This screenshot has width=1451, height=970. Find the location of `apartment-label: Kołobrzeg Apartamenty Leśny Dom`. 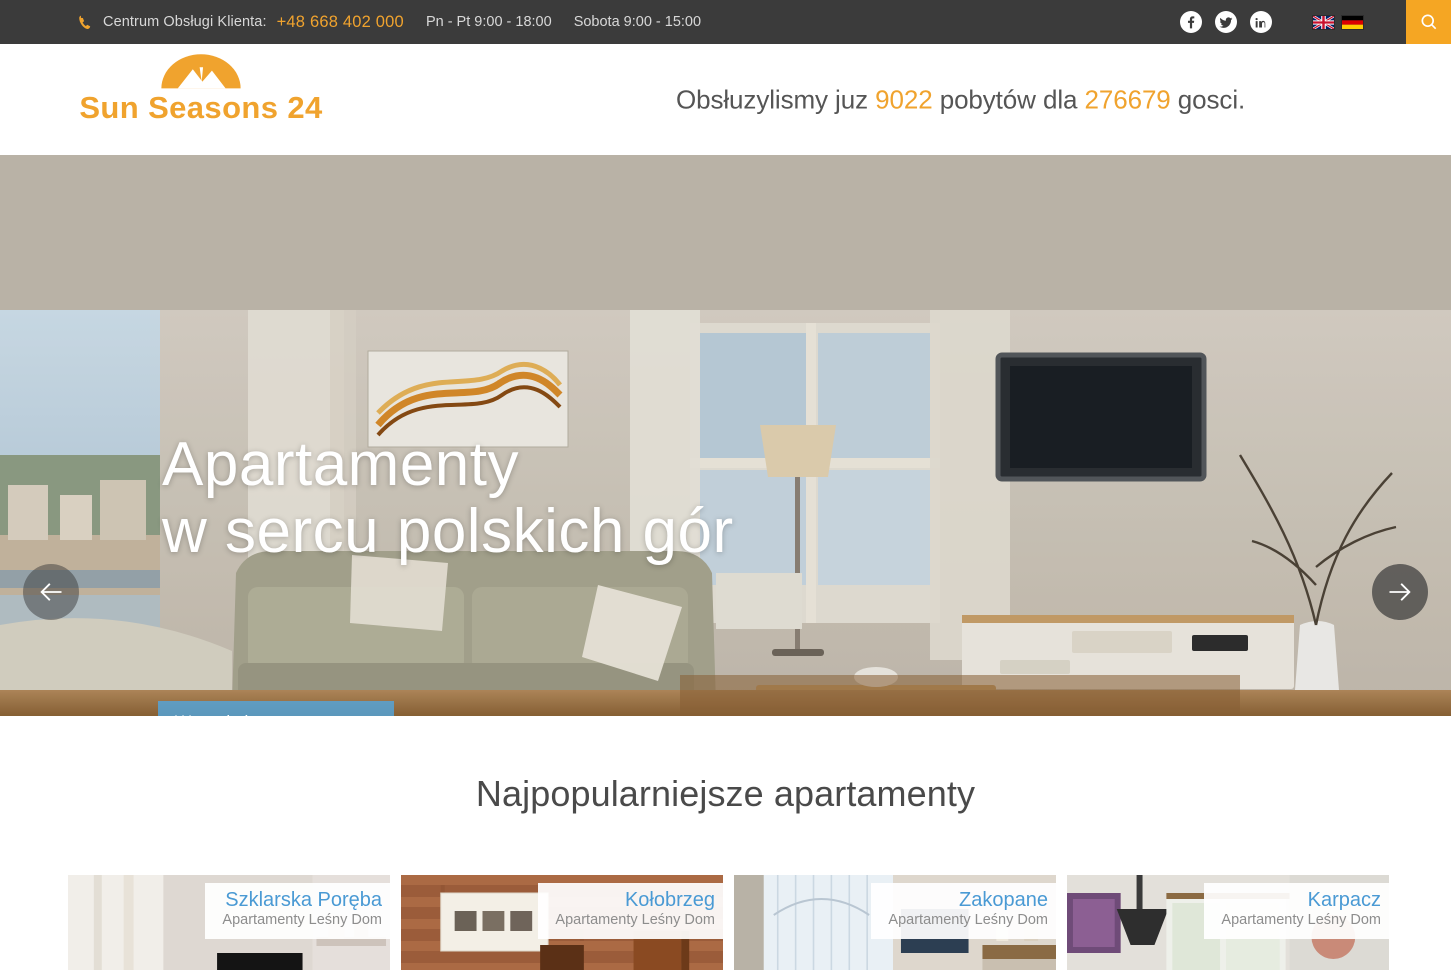

apartment-label: Kołobrzeg Apartamenty Leśny Dom is located at coordinates (630, 911).